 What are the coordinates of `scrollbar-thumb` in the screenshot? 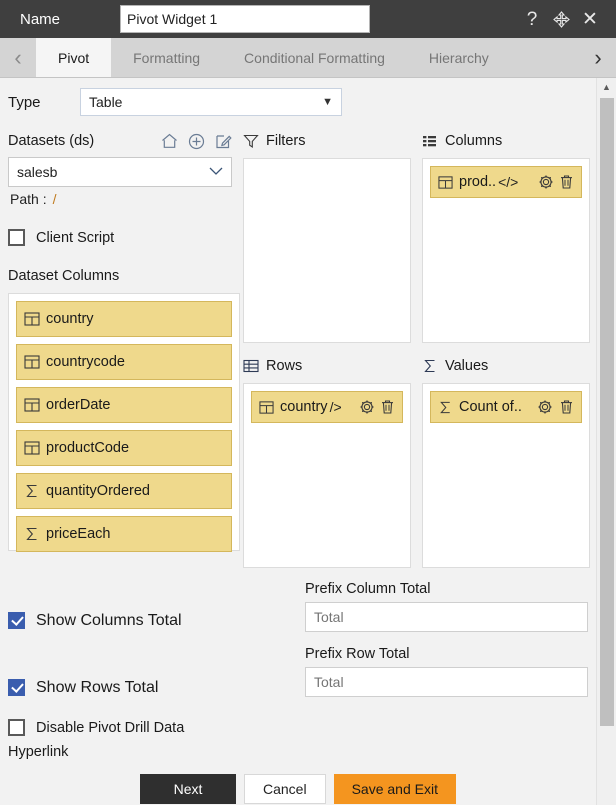 It's located at (607, 412).